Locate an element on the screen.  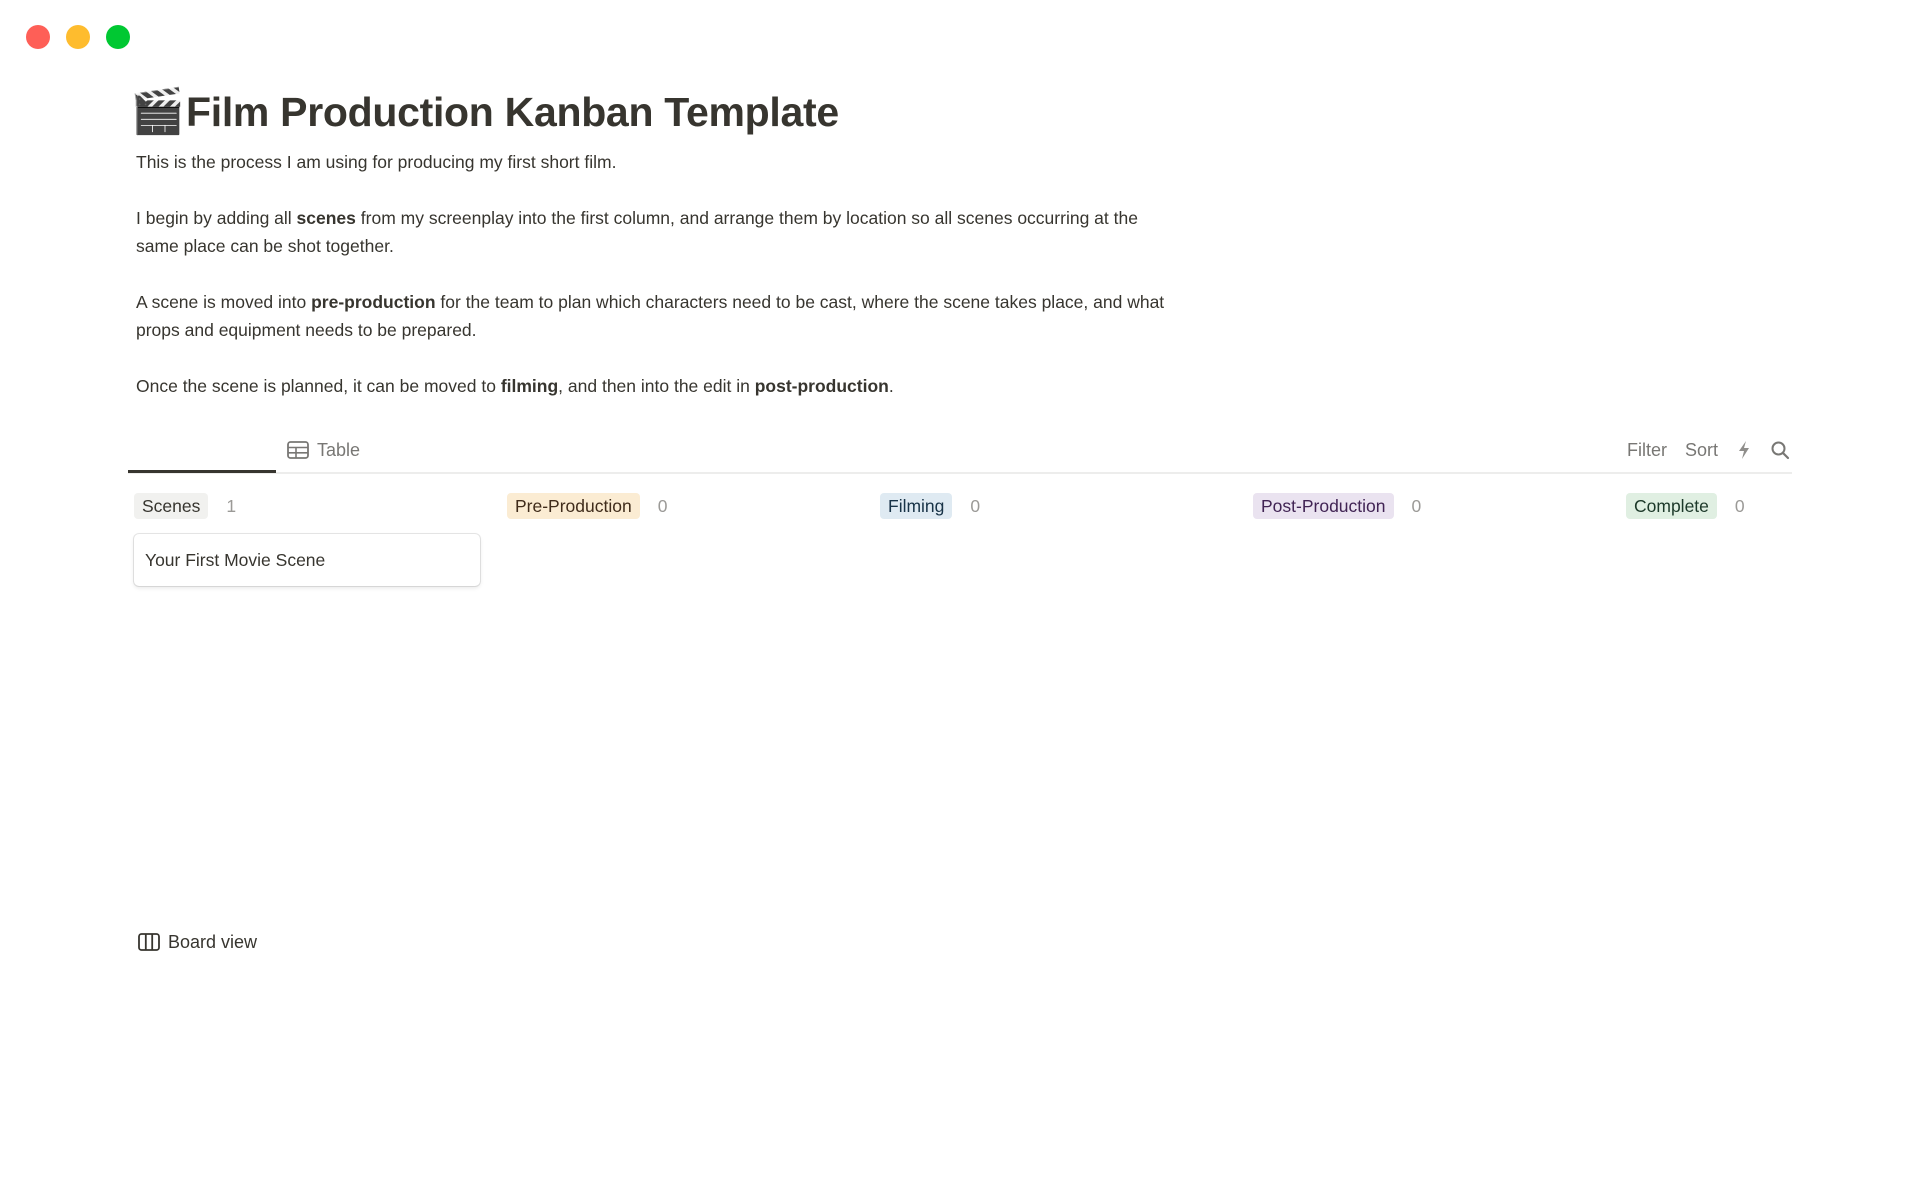
minimize-window-button is located at coordinates (78, 37).